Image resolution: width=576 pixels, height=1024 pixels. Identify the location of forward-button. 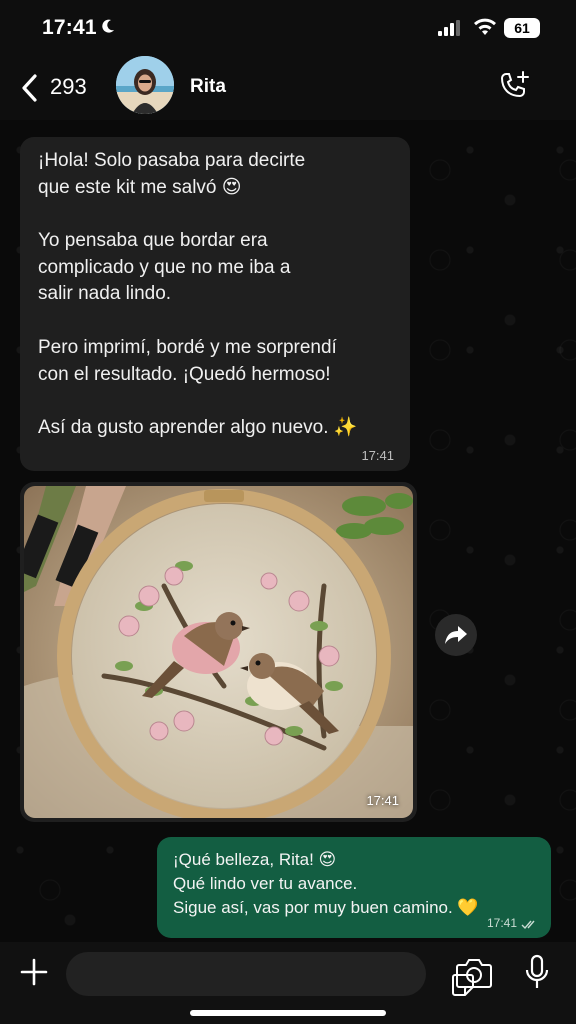
(456, 635).